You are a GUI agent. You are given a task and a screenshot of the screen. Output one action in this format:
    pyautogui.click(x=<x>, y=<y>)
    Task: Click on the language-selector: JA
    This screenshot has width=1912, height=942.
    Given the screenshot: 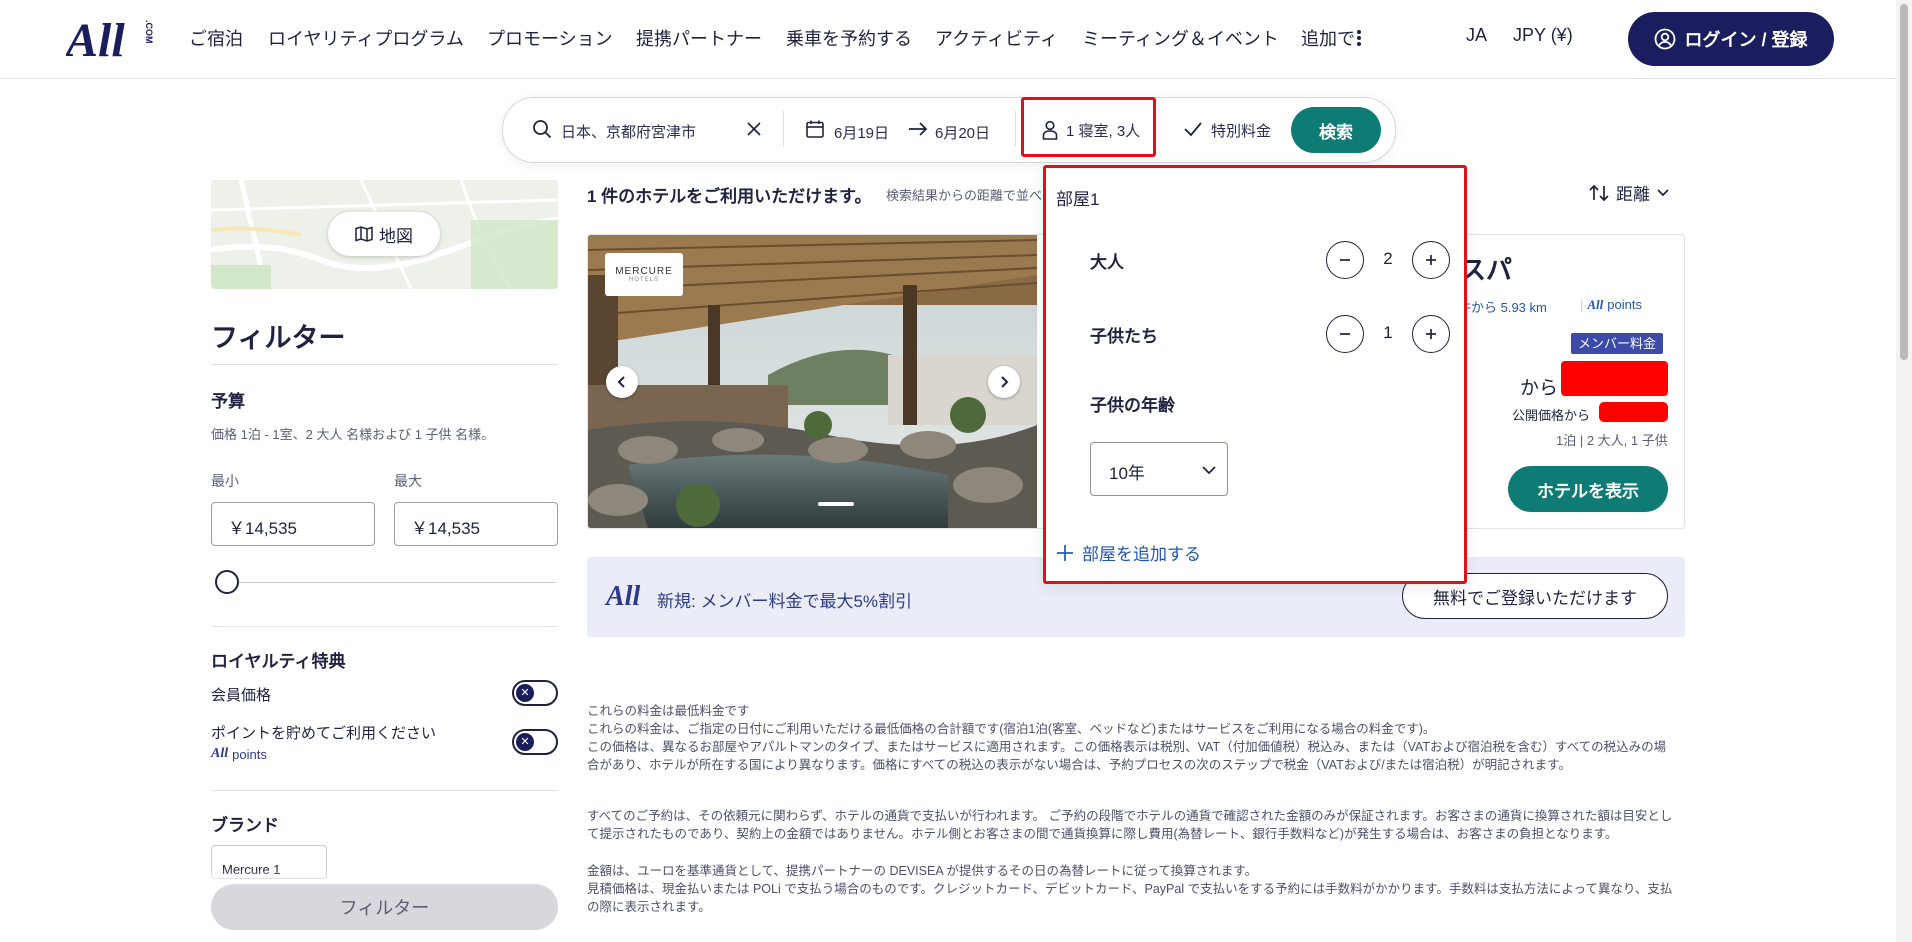 What is the action you would take?
    pyautogui.click(x=1476, y=35)
    